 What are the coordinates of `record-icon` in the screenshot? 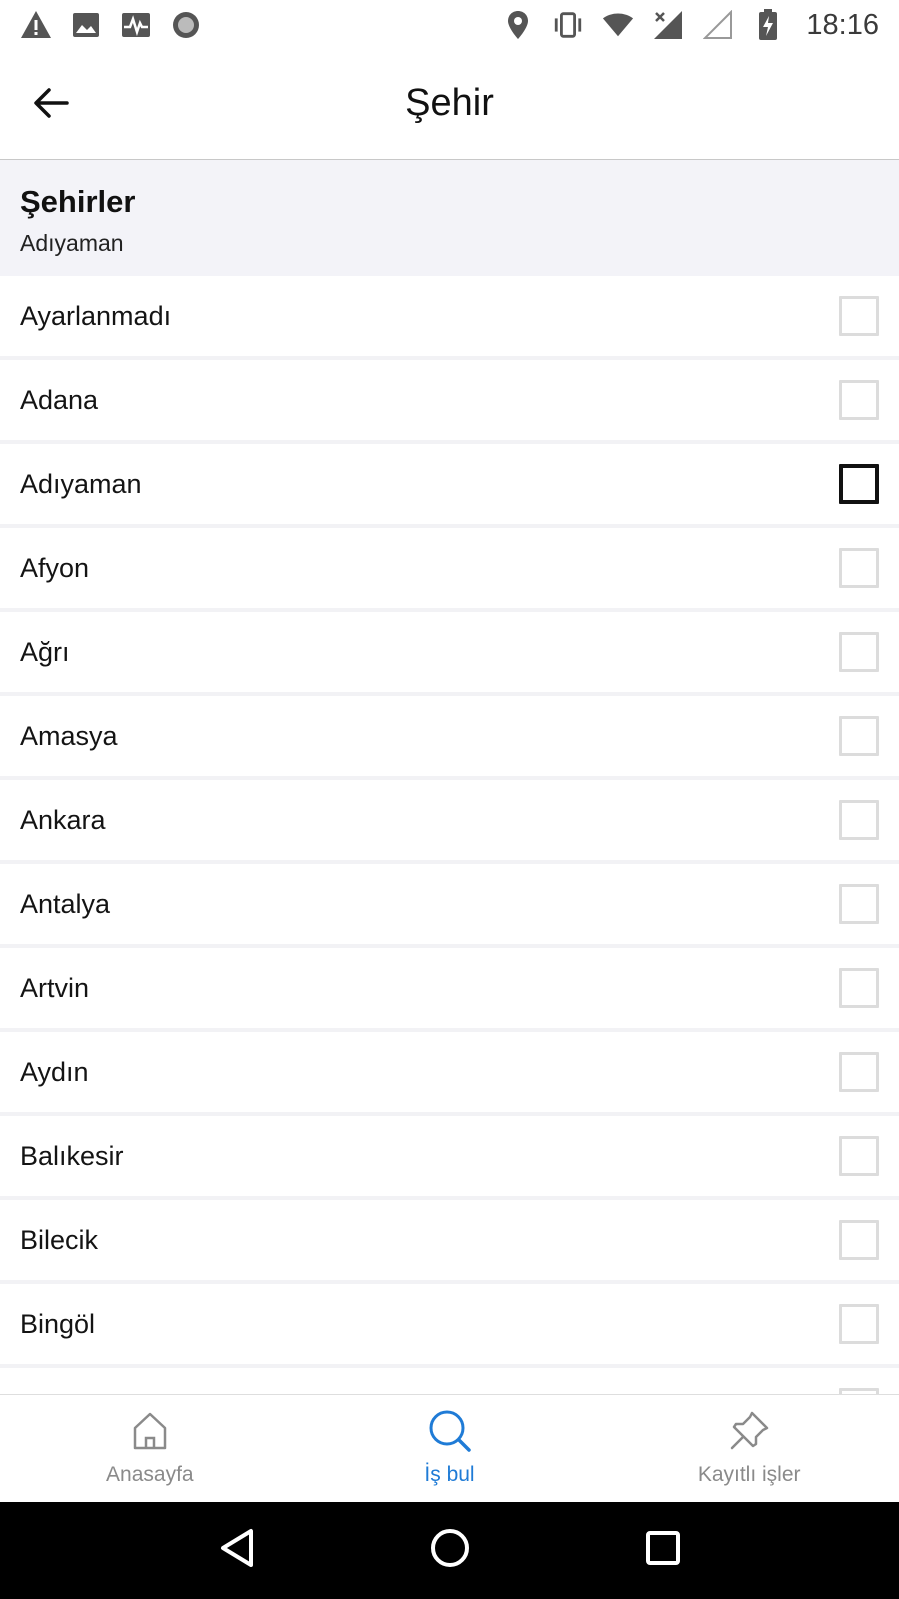 It's located at (186, 25).